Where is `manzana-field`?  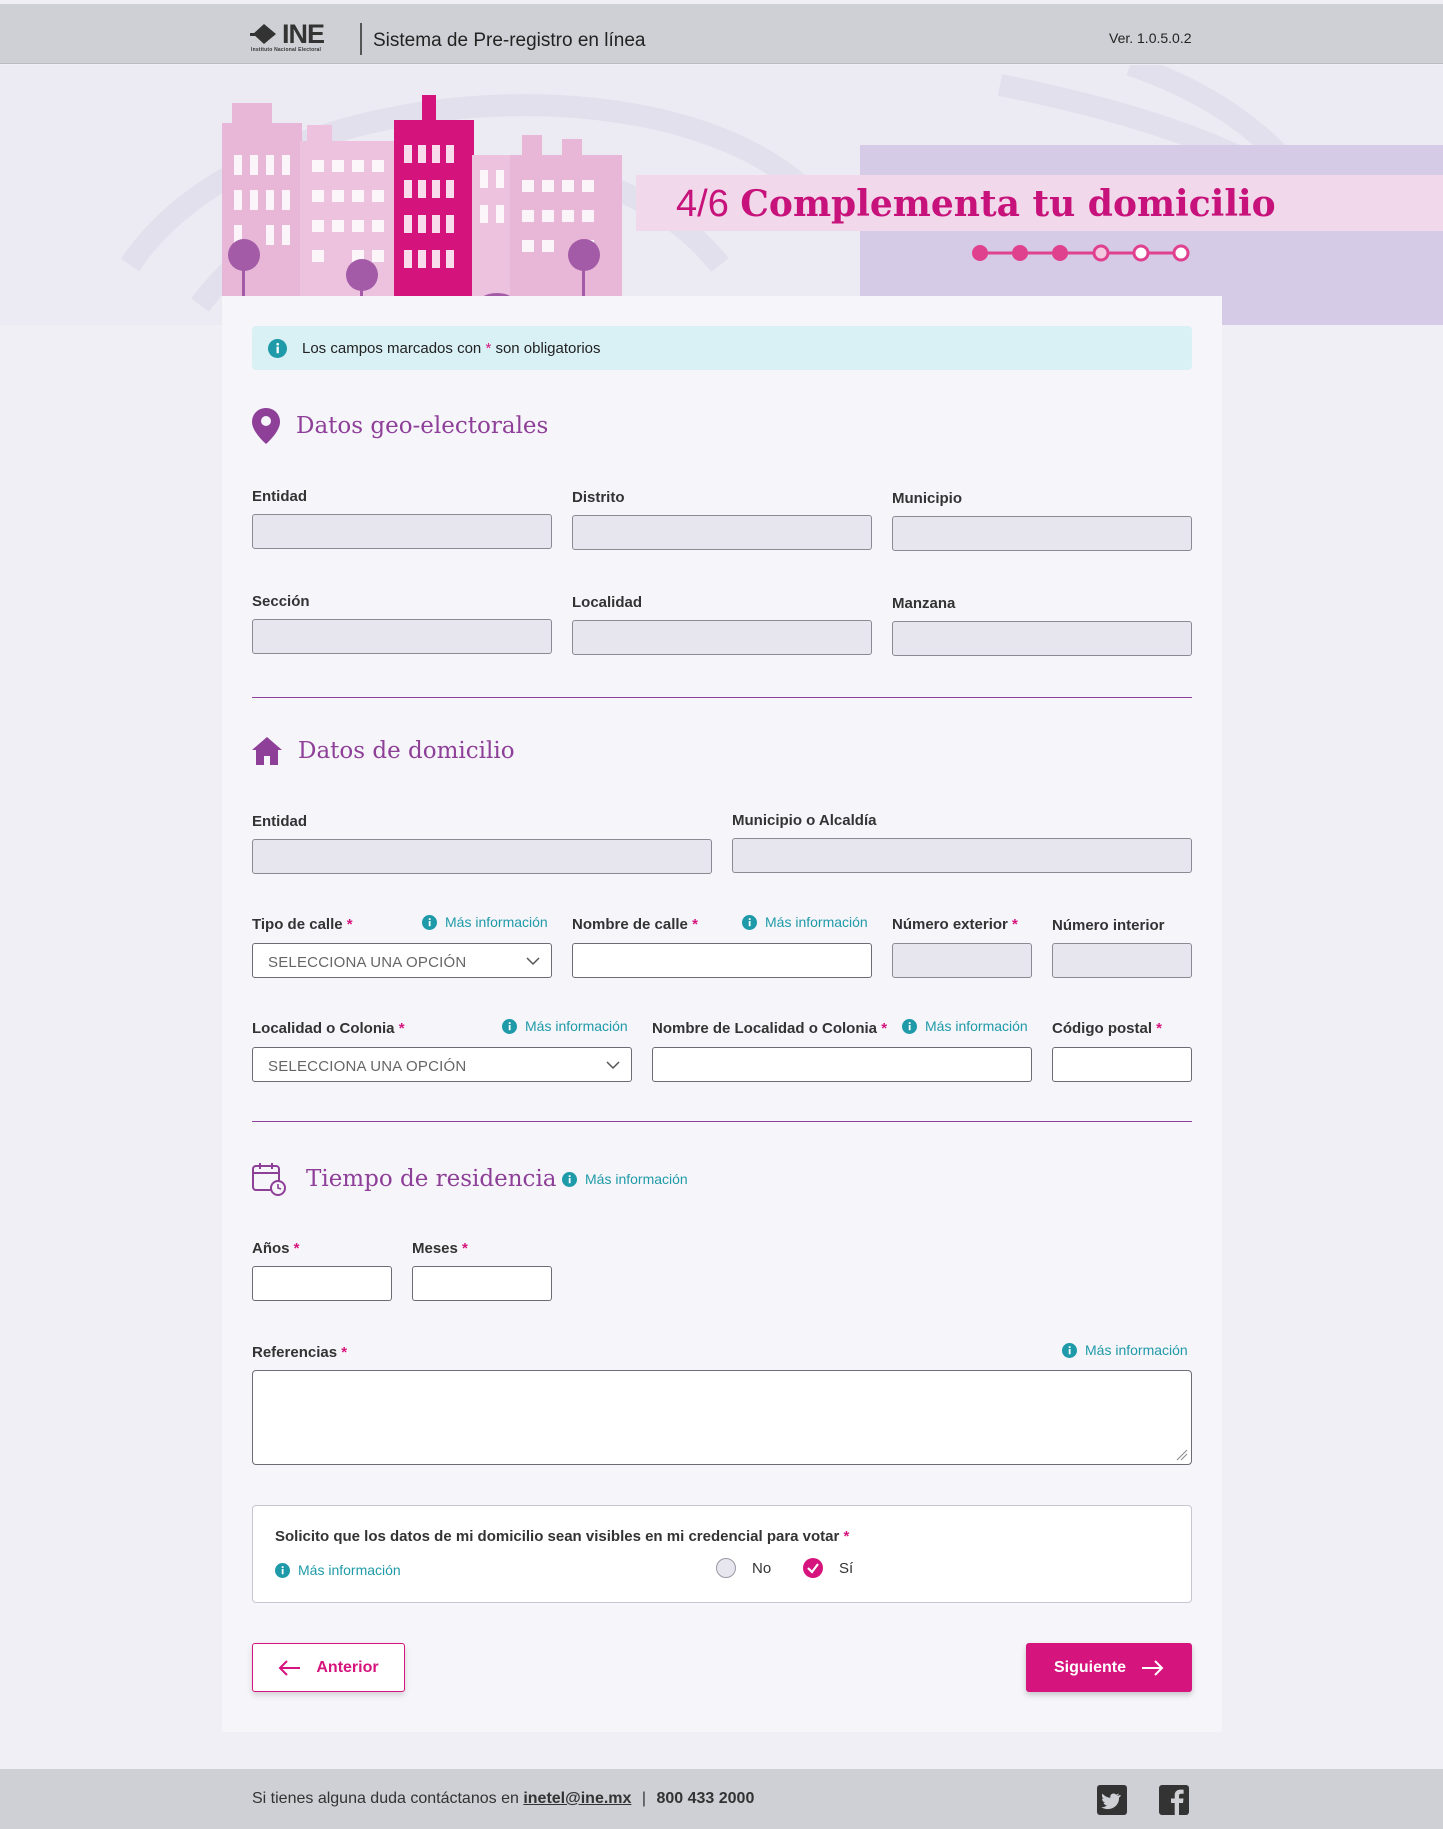 manzana-field is located at coordinates (1042, 638).